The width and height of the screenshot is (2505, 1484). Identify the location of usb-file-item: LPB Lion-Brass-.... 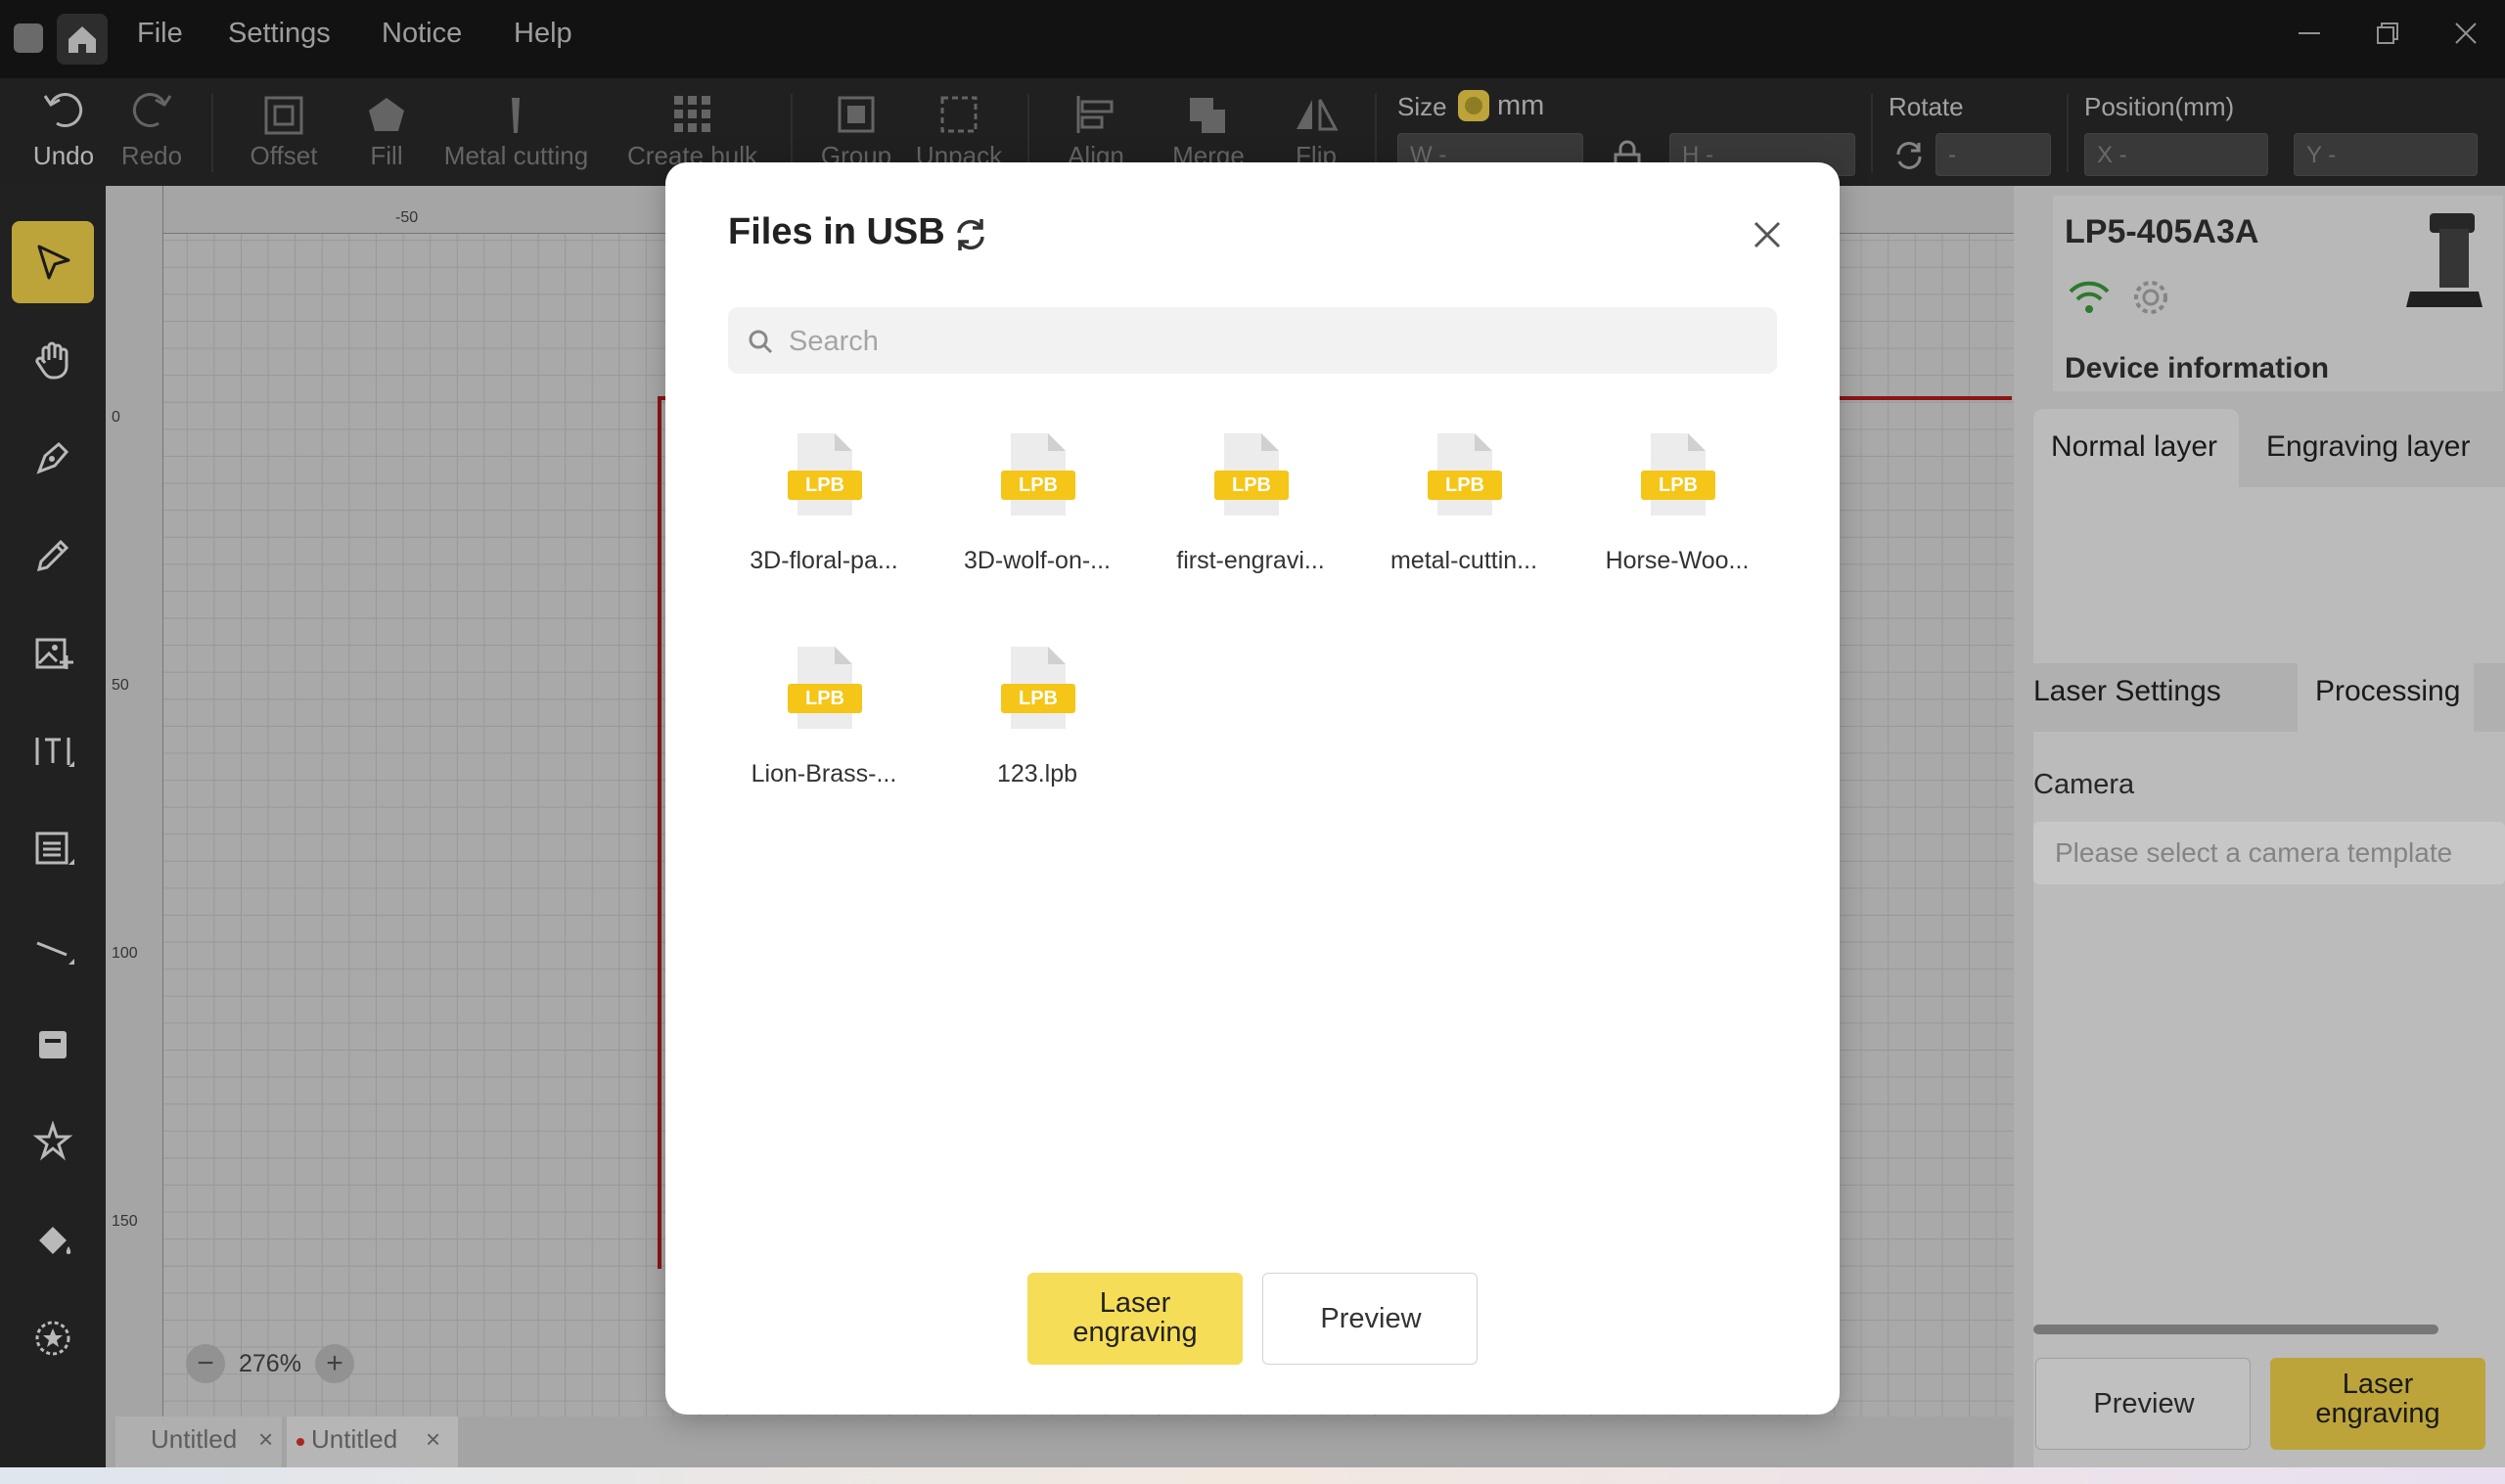
(824, 733).